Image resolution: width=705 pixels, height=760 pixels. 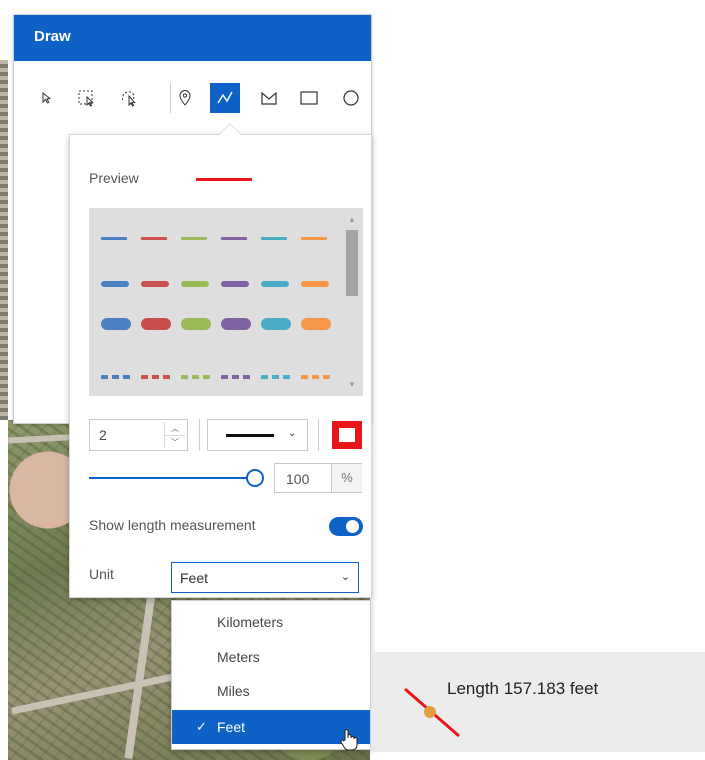 I want to click on popover-caret, so click(x=230, y=129).